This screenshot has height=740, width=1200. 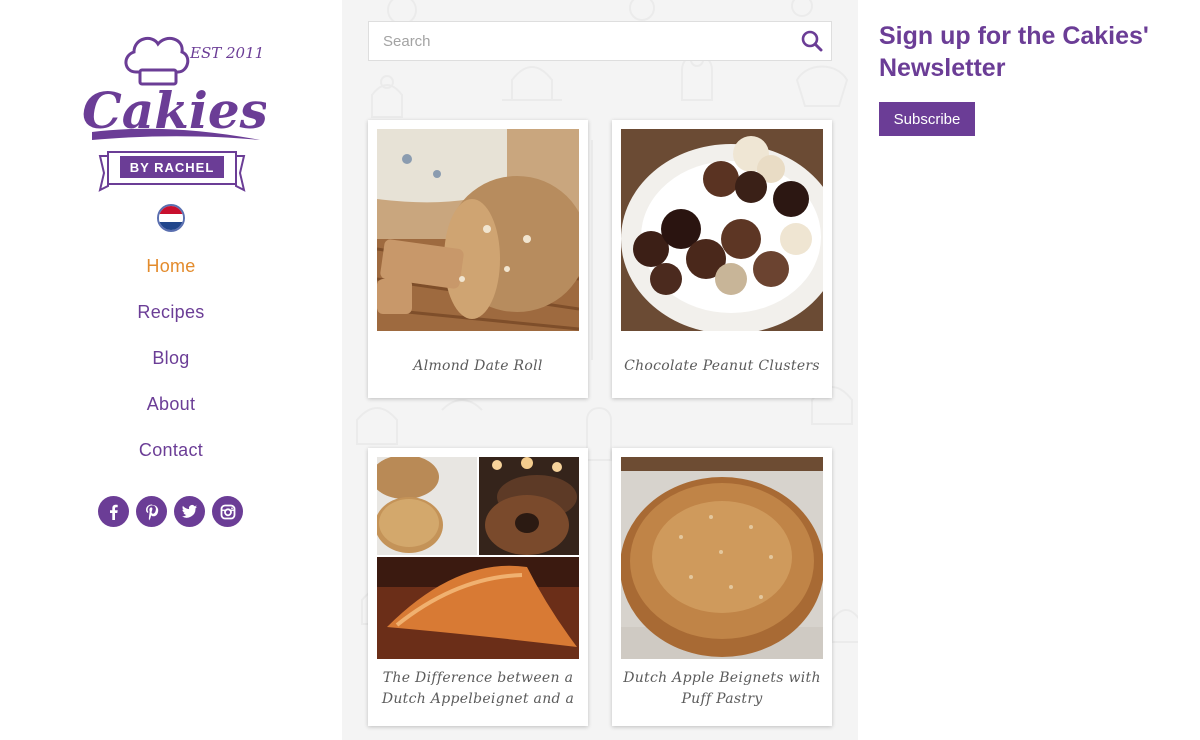 What do you see at coordinates (1014, 52) in the screenshot?
I see `newsletter-title: Sign up for the Cakies' Newsletter` at bounding box center [1014, 52].